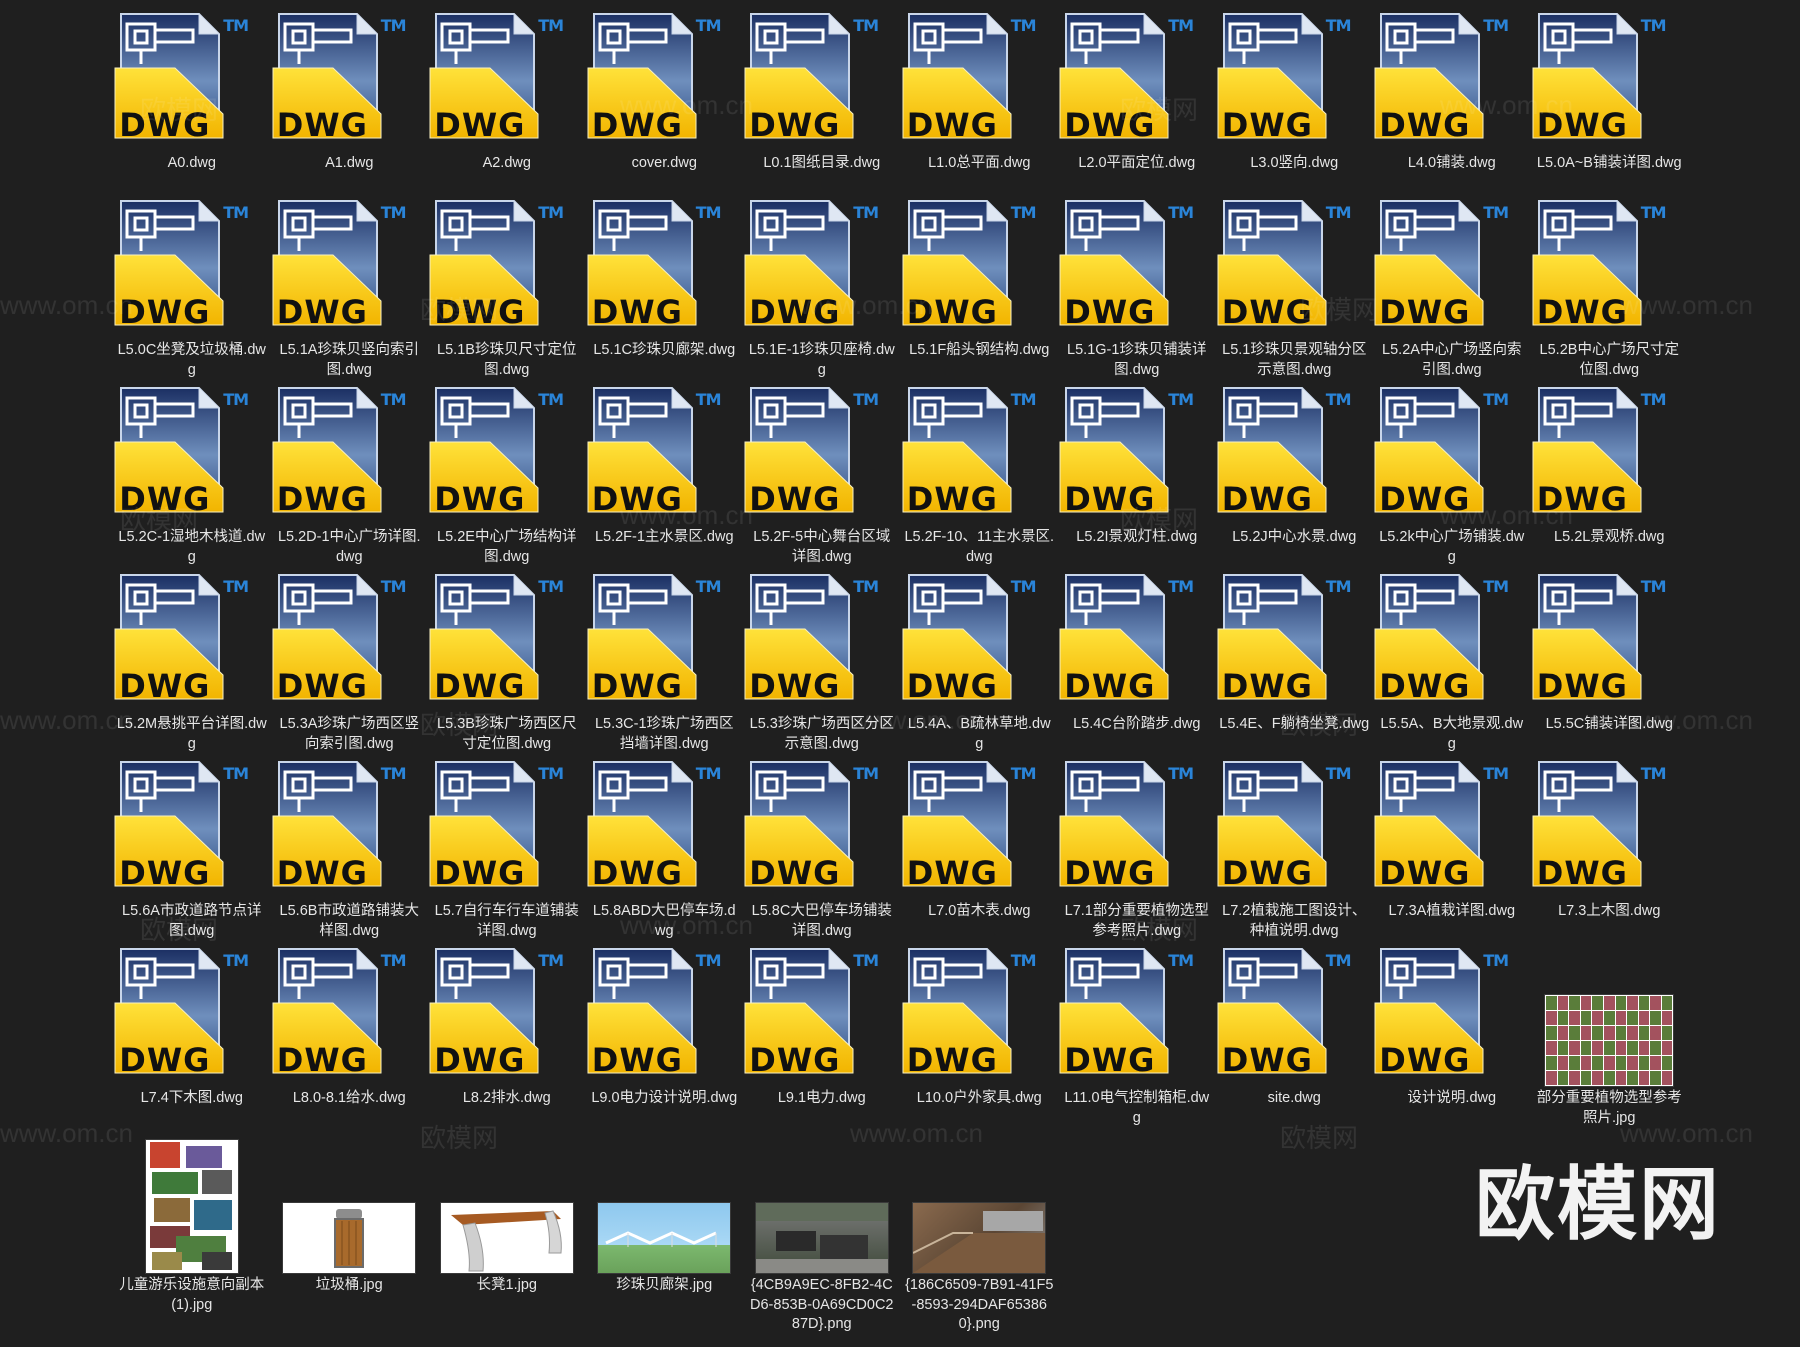 The height and width of the screenshot is (1347, 1800). I want to click on file-item-dwg: TM DWG L5.3C-1珍珠广场西区挡墙详图.dwg, so click(665, 664).